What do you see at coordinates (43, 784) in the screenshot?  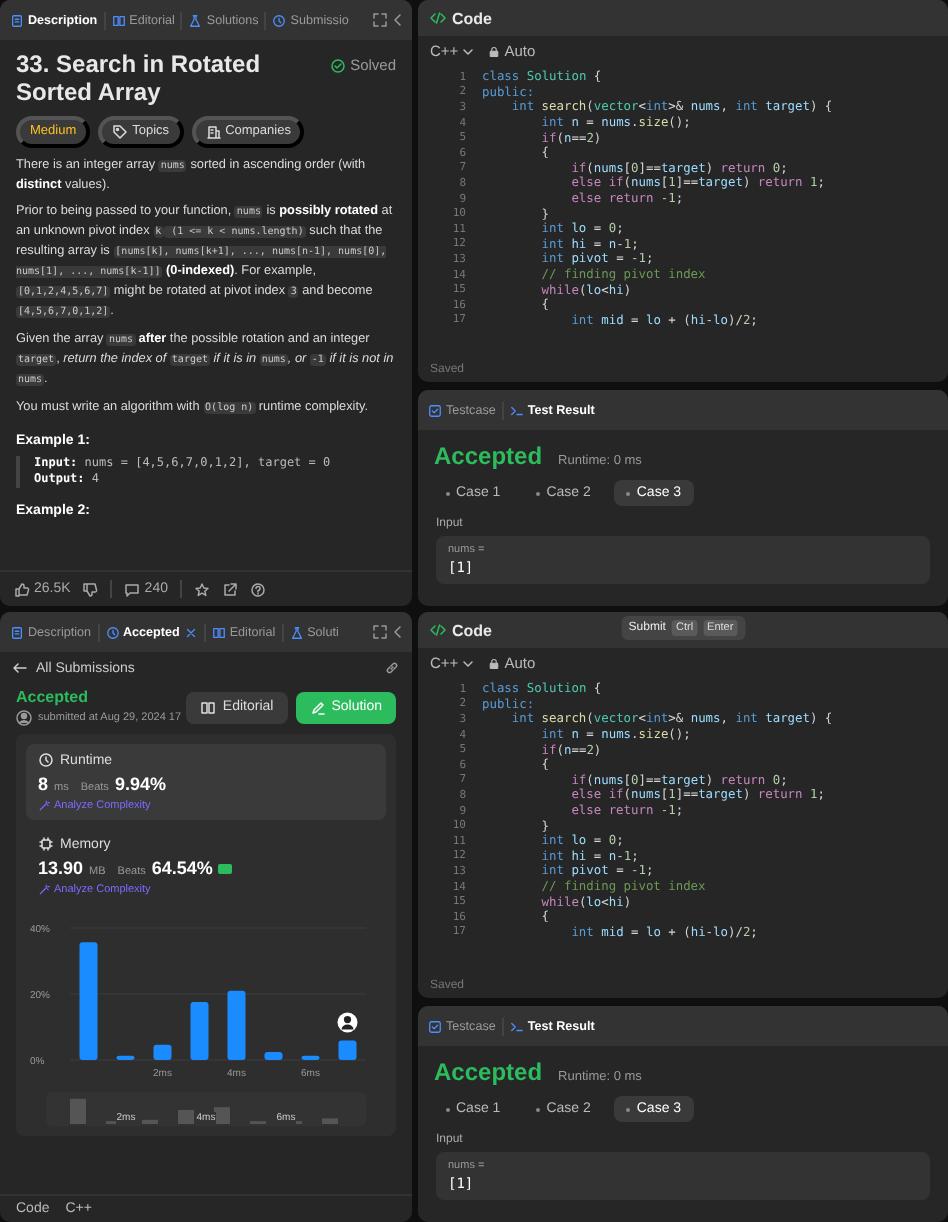 I see `stat-value: 8` at bounding box center [43, 784].